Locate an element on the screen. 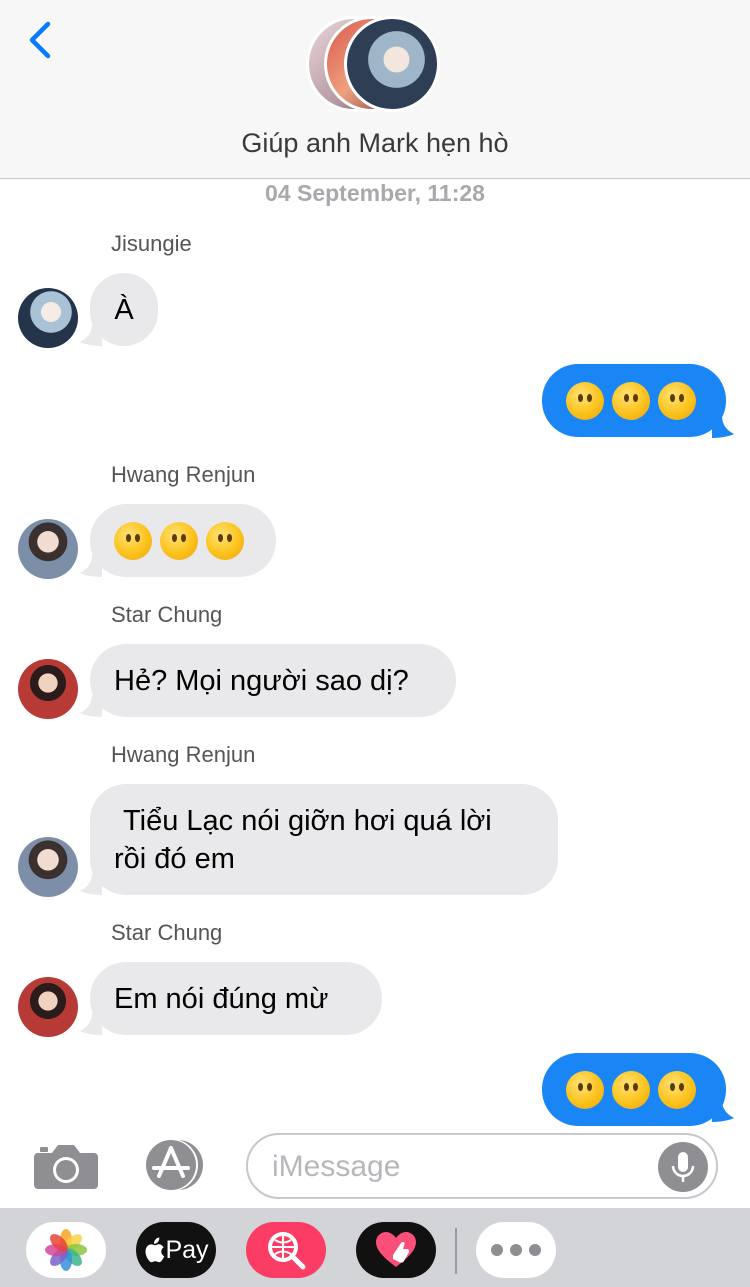 The height and width of the screenshot is (1287, 750). message-input is located at coordinates (462, 1167).